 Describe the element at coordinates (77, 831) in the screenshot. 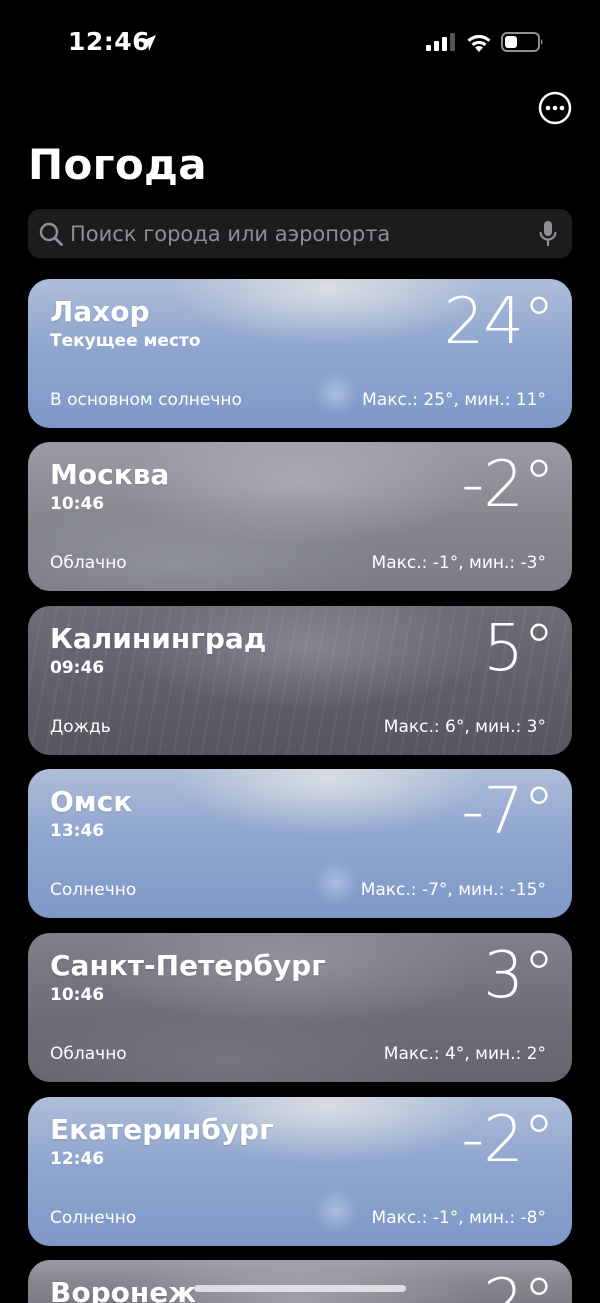

I see `city-local-time: 13:46` at that location.